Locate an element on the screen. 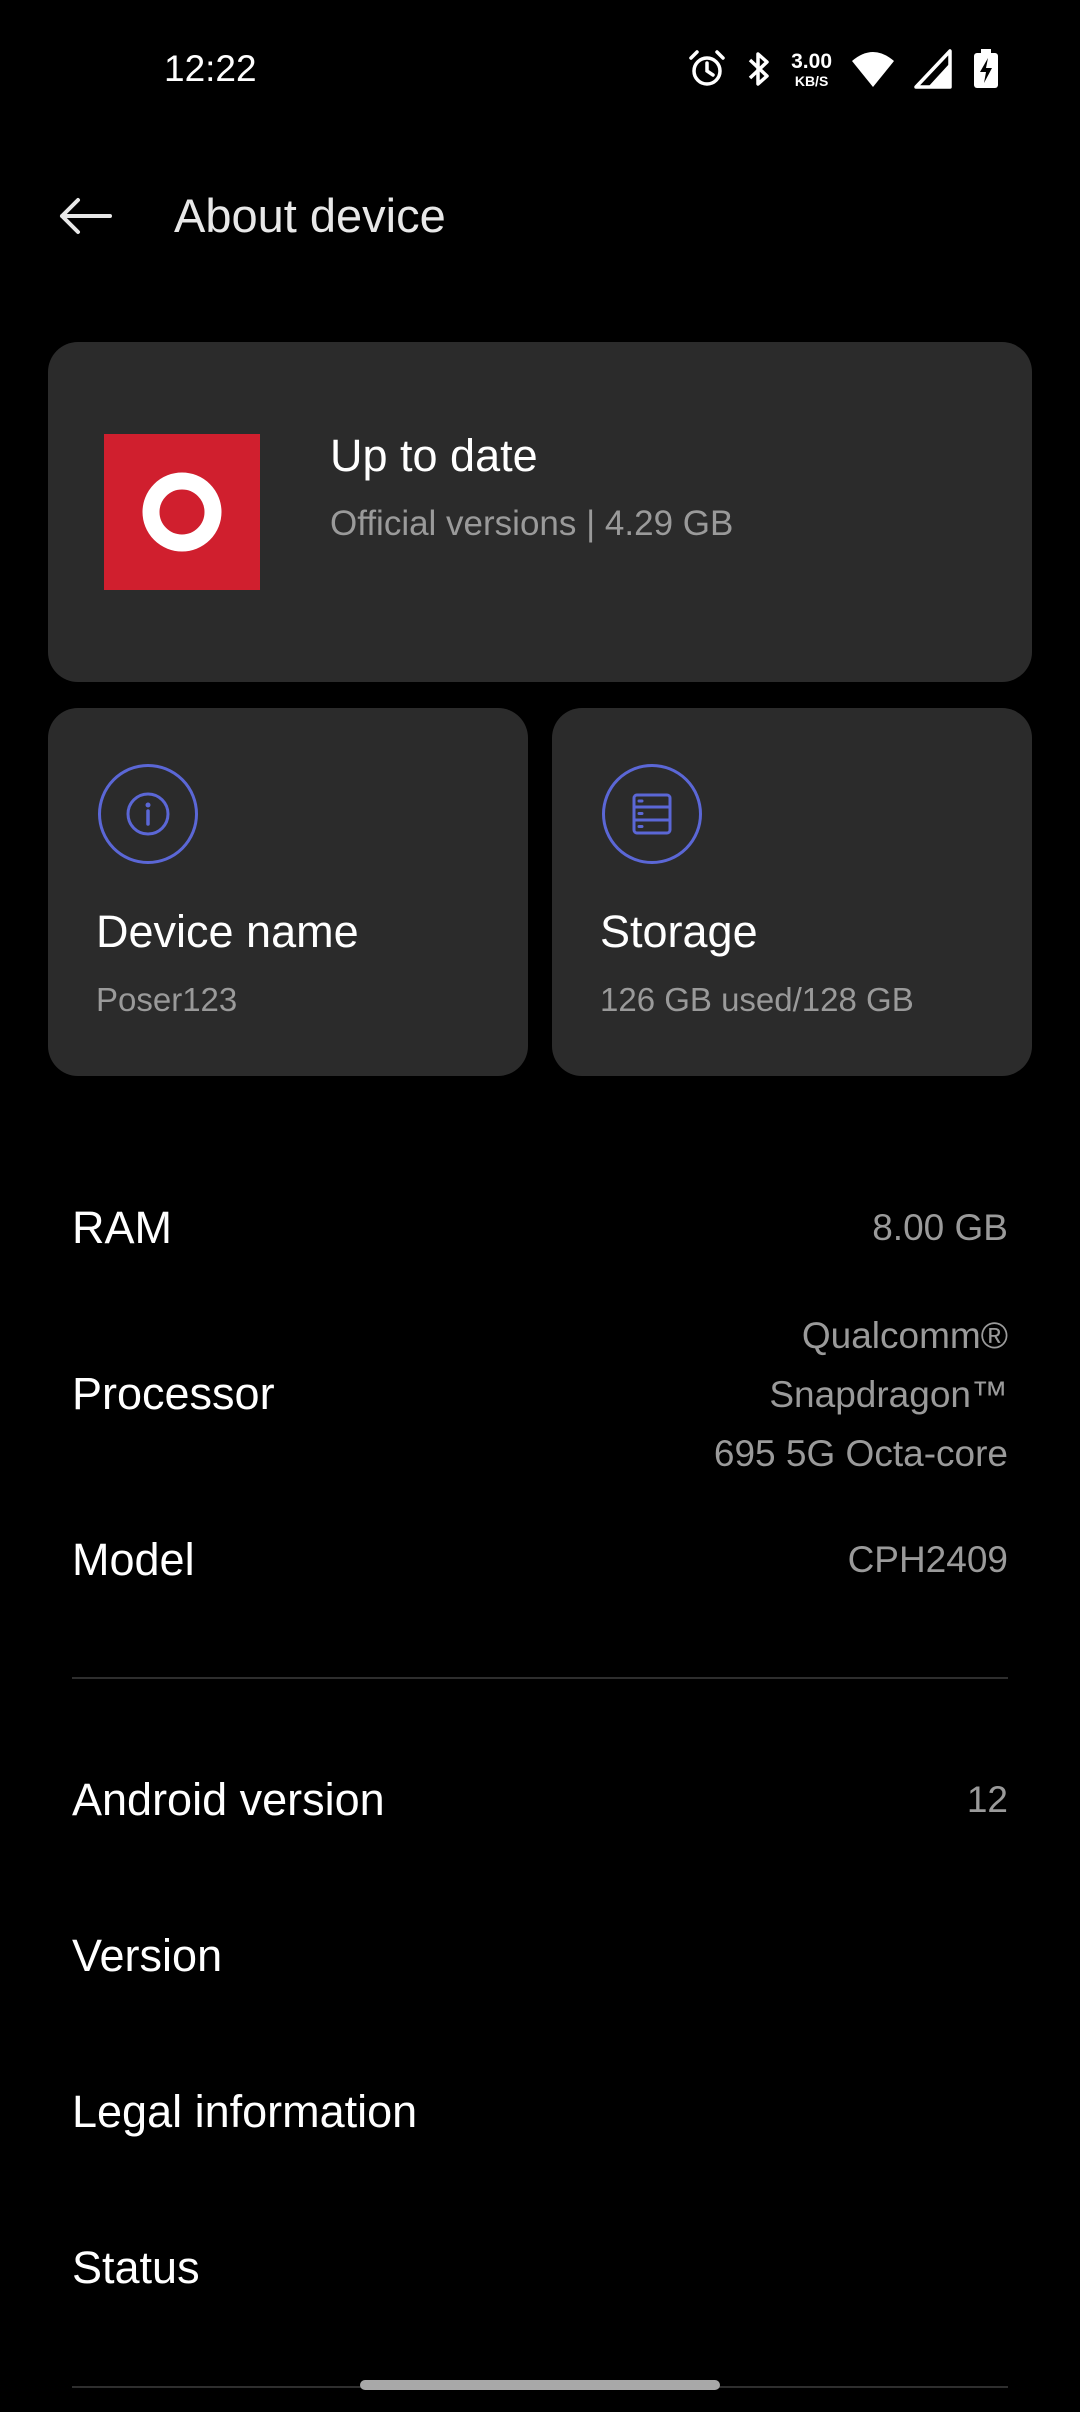 Image resolution: width=1080 pixels, height=2412 pixels. info-icon is located at coordinates (148, 814).